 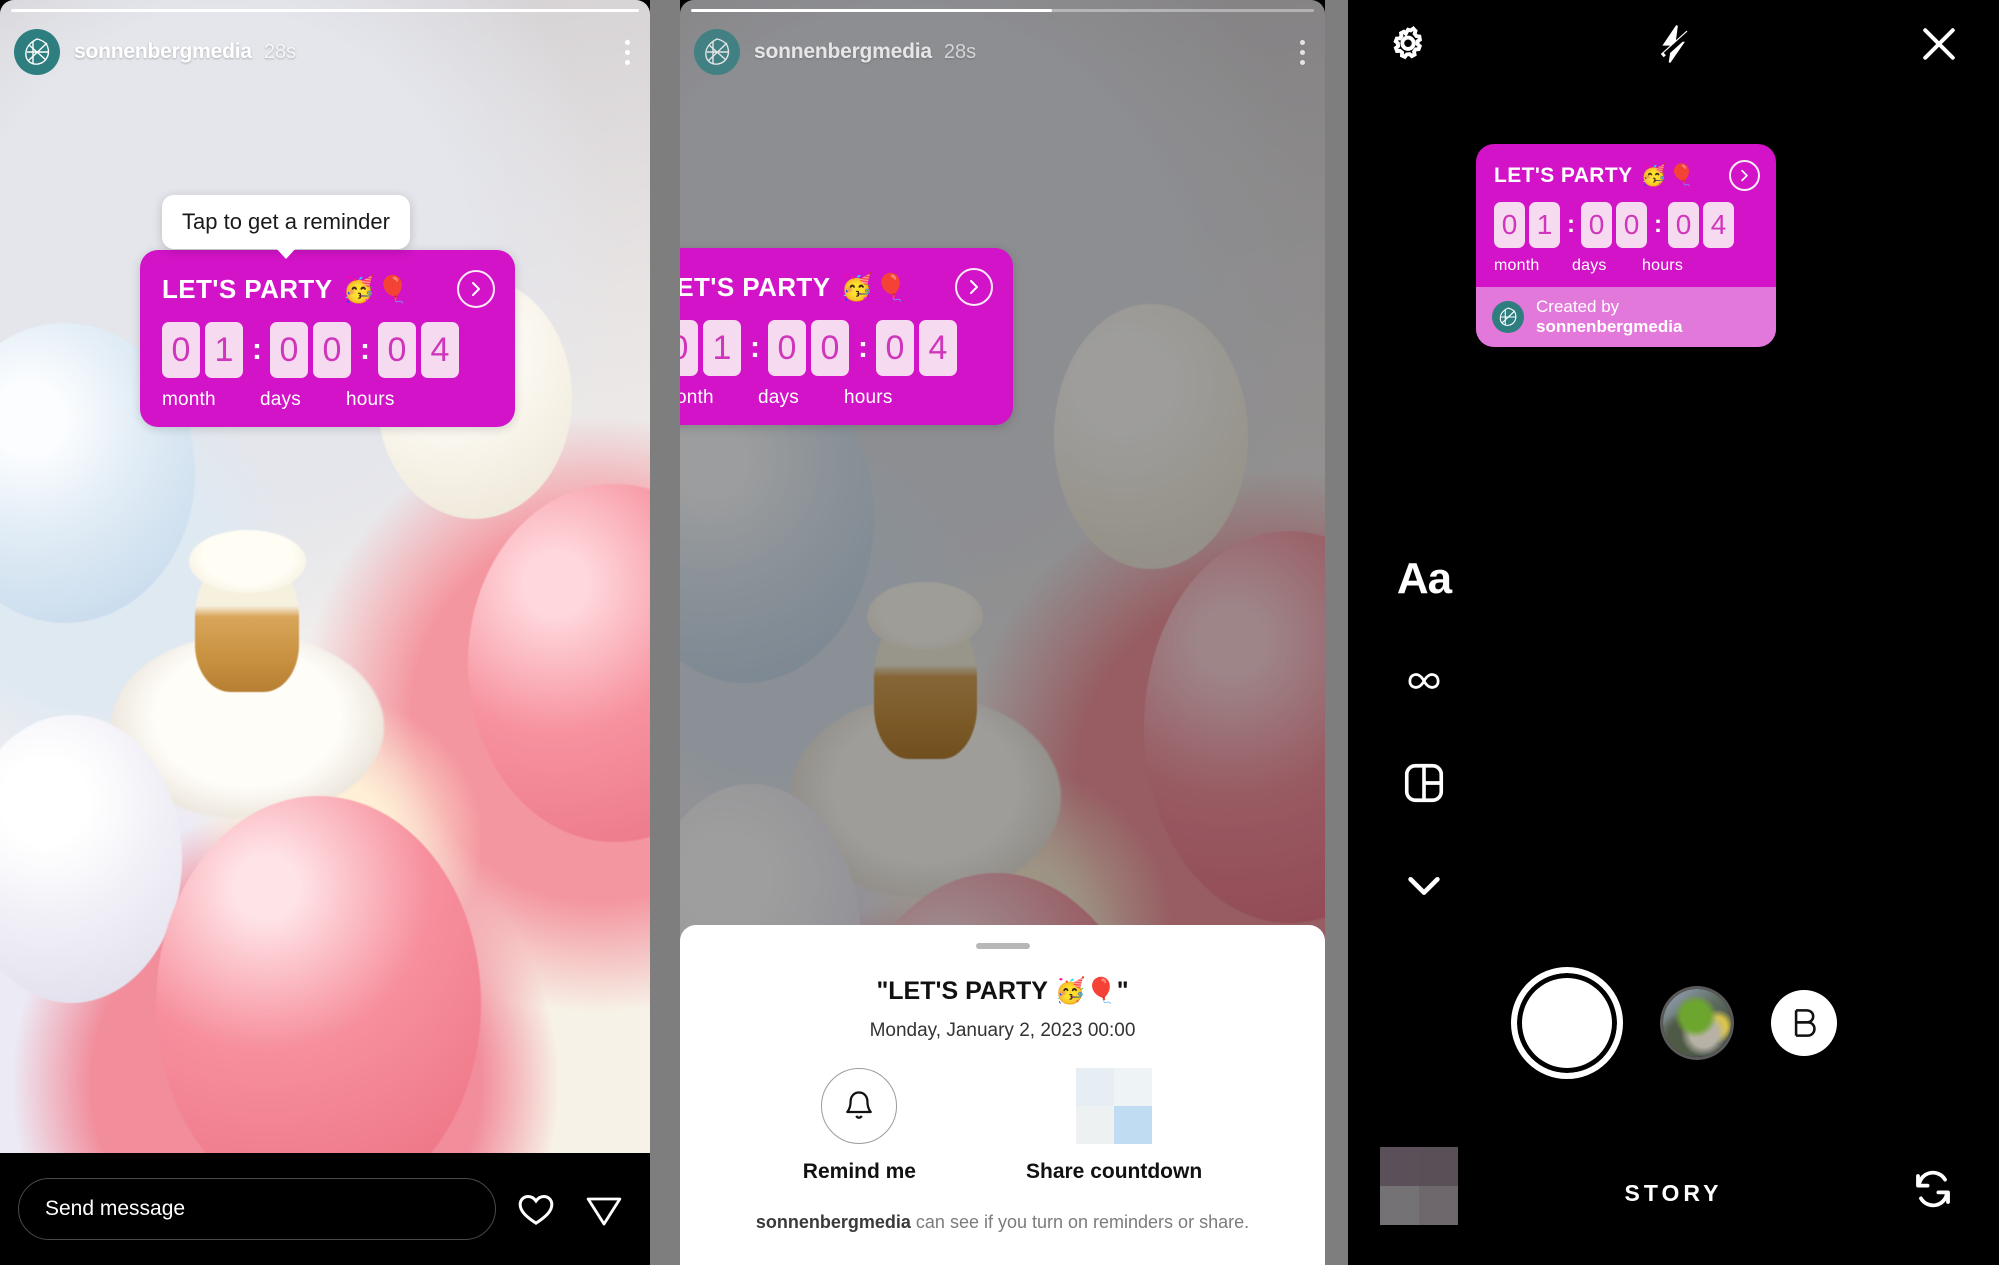 What do you see at coordinates (325, 52) in the screenshot?
I see `story-header: sonnenbergmedia 28s` at bounding box center [325, 52].